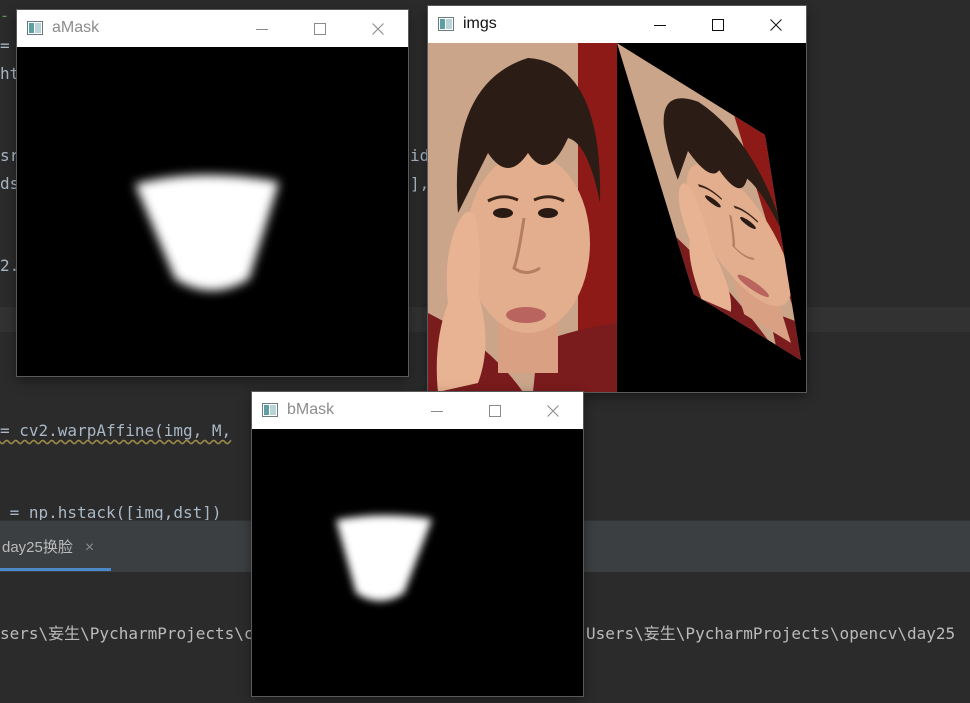 This screenshot has height=703, width=970. I want to click on console-text-left: sers\妄生\PycharmProjects\c, so click(127, 633).